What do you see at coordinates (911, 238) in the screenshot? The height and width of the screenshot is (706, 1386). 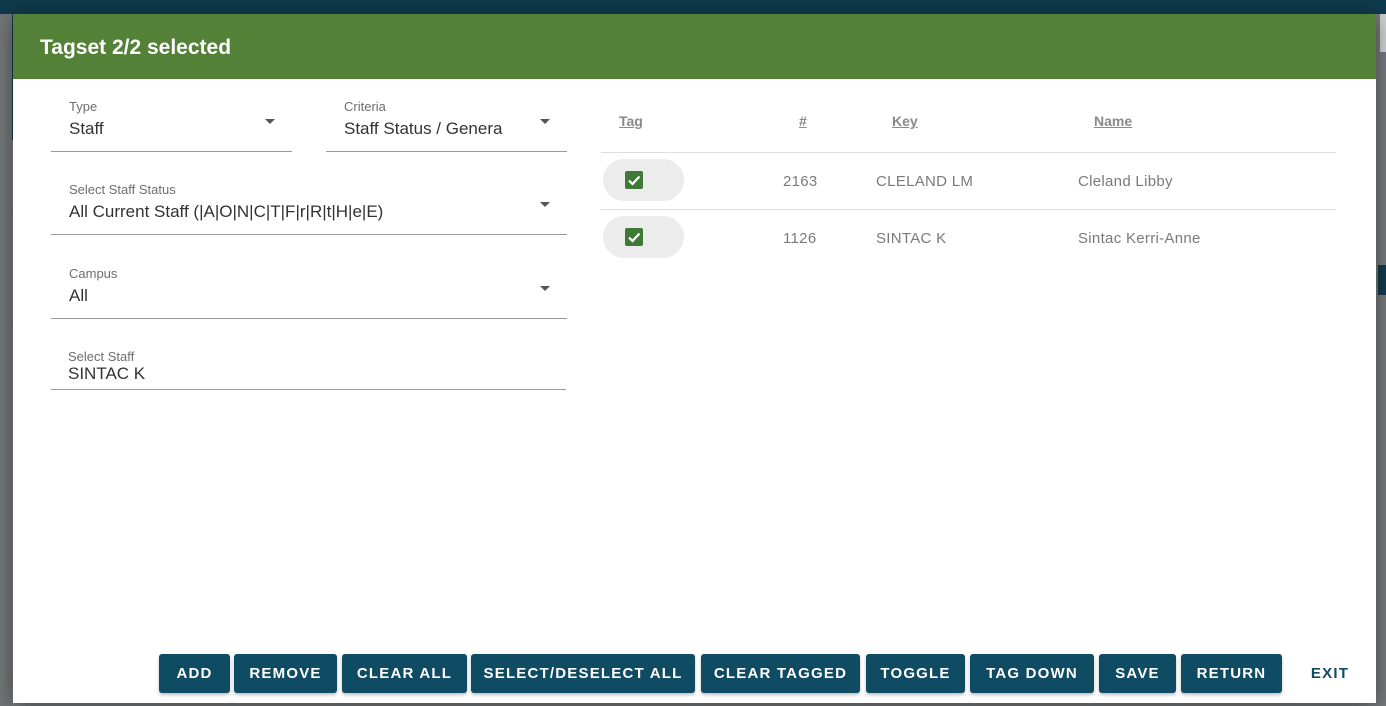 I see `row-key: SINTAC K` at bounding box center [911, 238].